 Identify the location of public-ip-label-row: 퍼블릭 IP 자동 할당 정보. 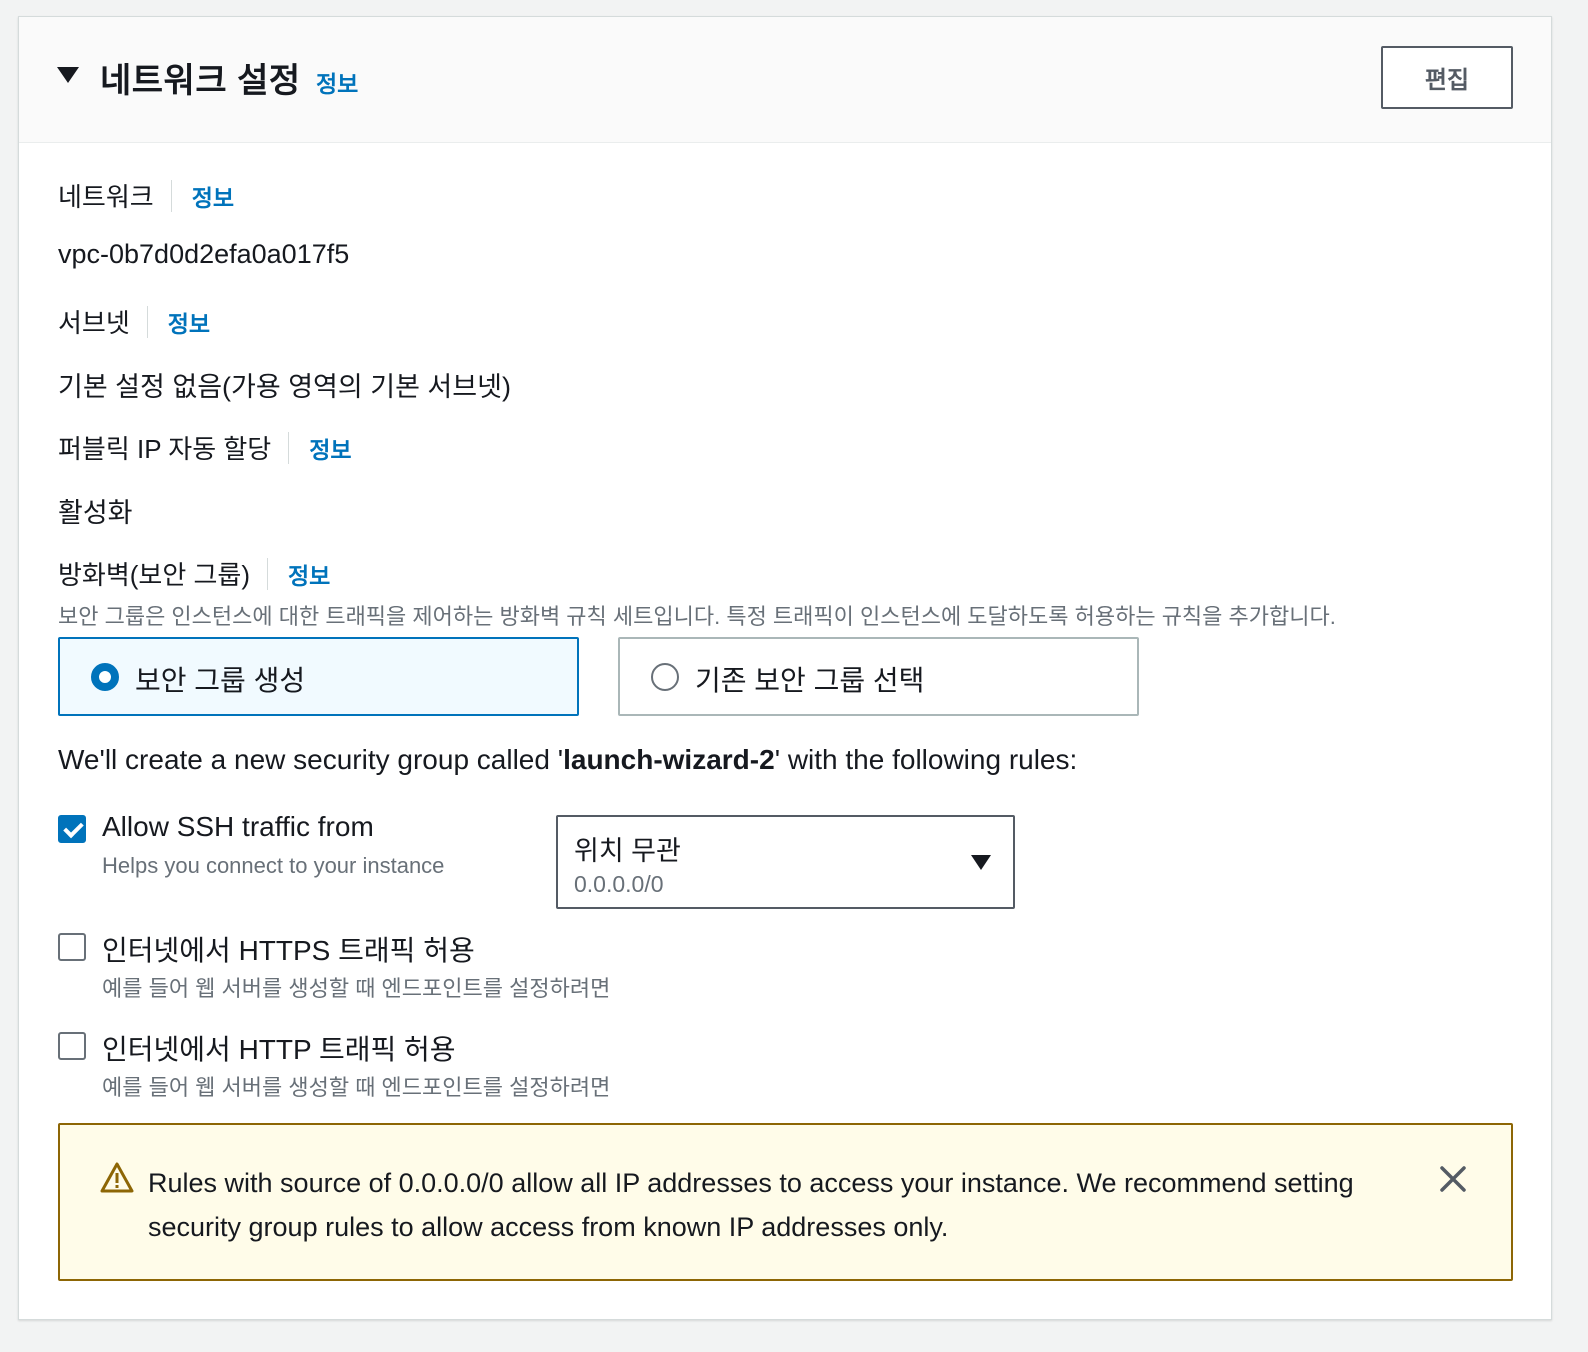
(205, 447).